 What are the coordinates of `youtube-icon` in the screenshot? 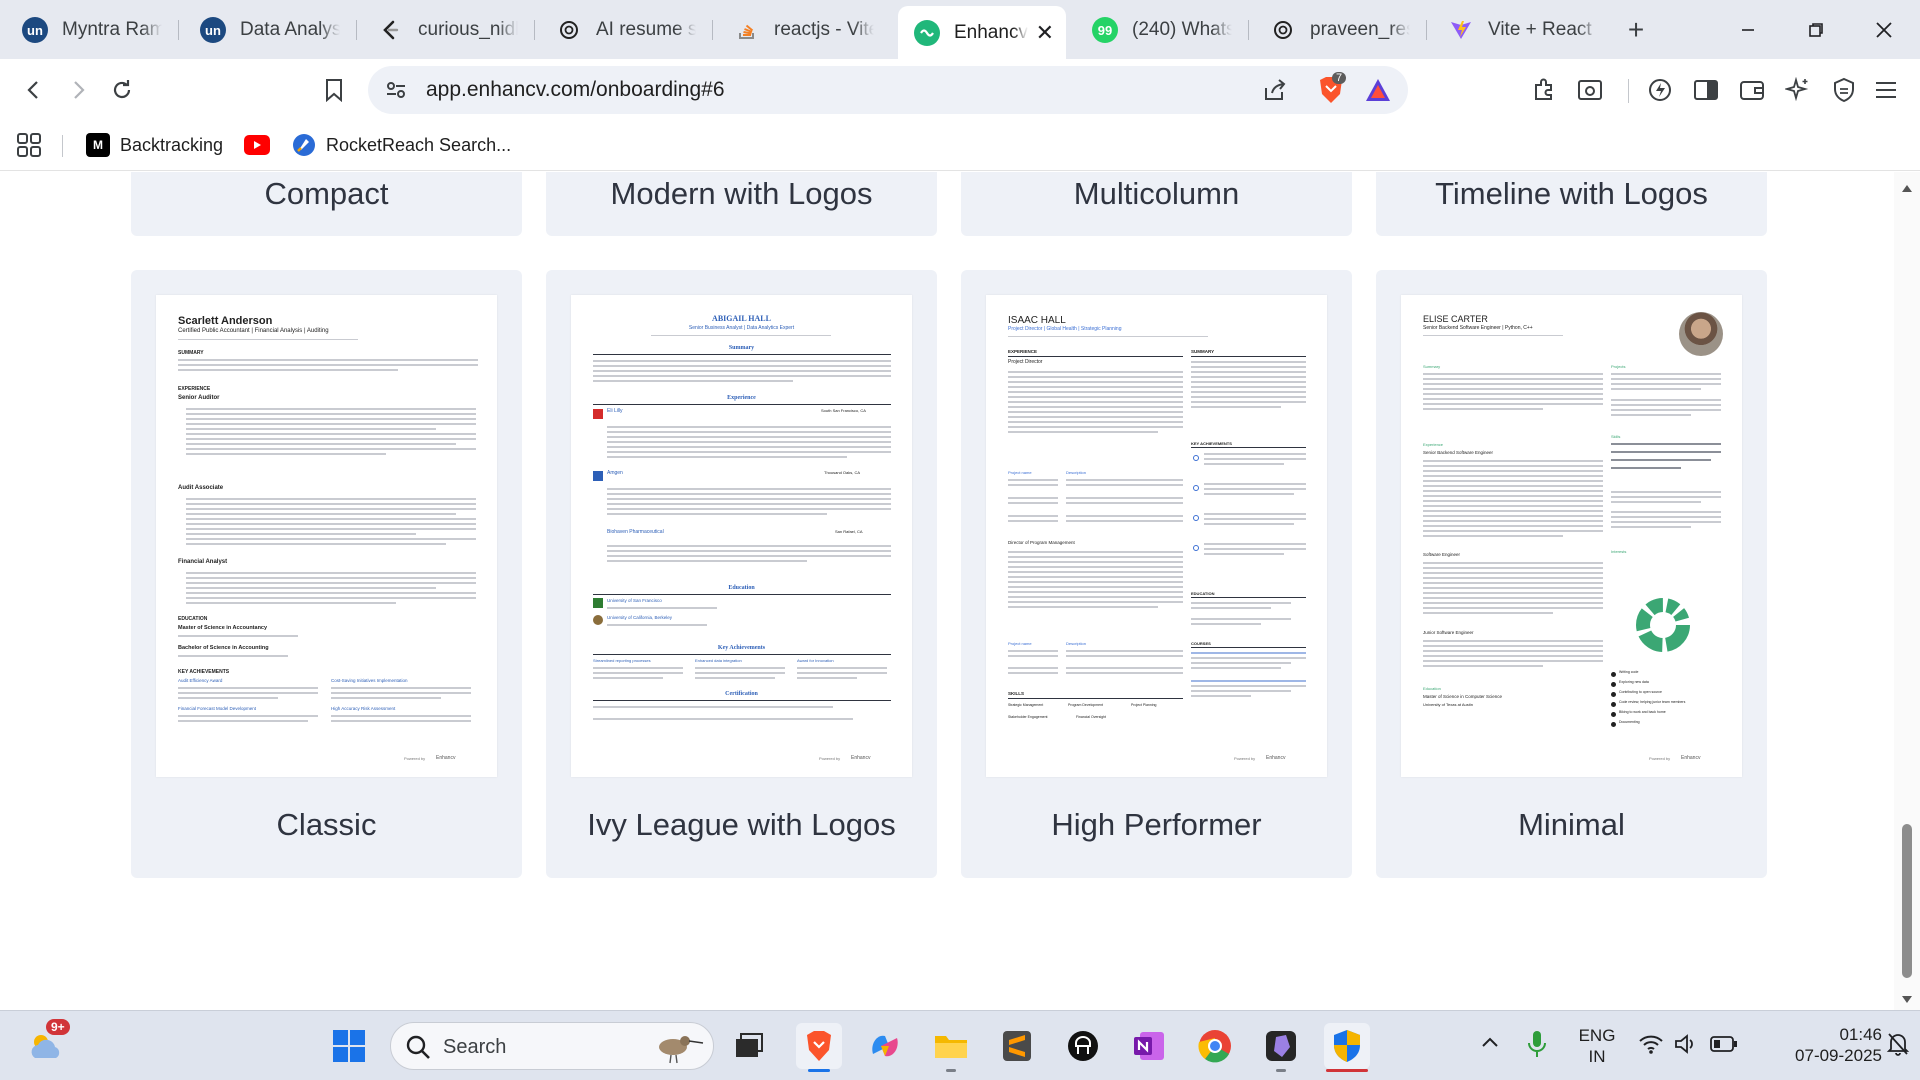 It's located at (257, 145).